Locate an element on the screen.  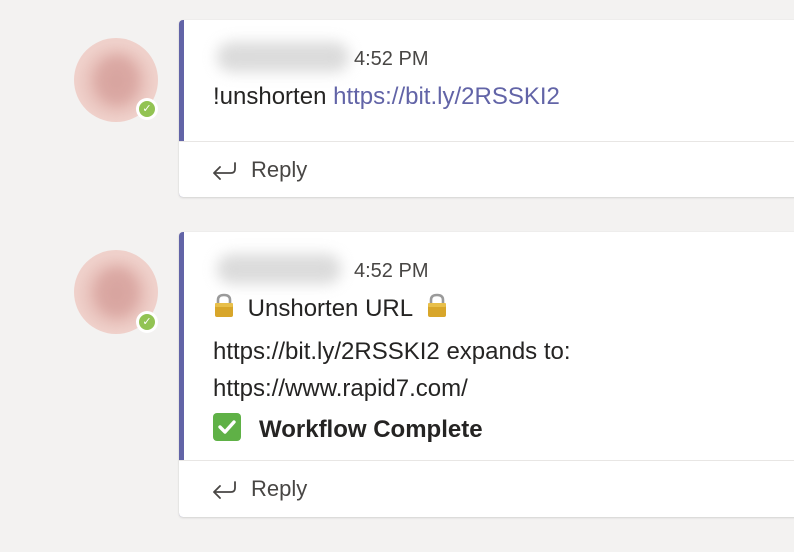
short-link: https://bit.ly/2RSSKI2 is located at coordinates (446, 96).